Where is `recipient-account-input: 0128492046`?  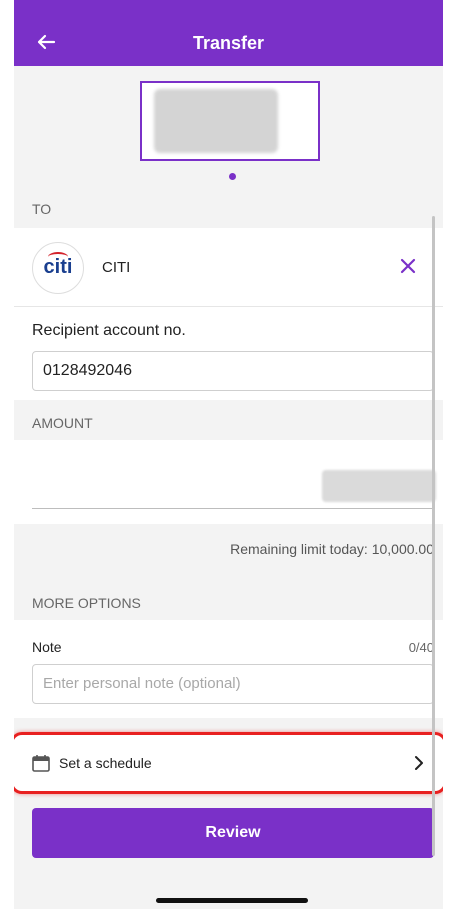
recipient-account-input: 0128492046 is located at coordinates (233, 371).